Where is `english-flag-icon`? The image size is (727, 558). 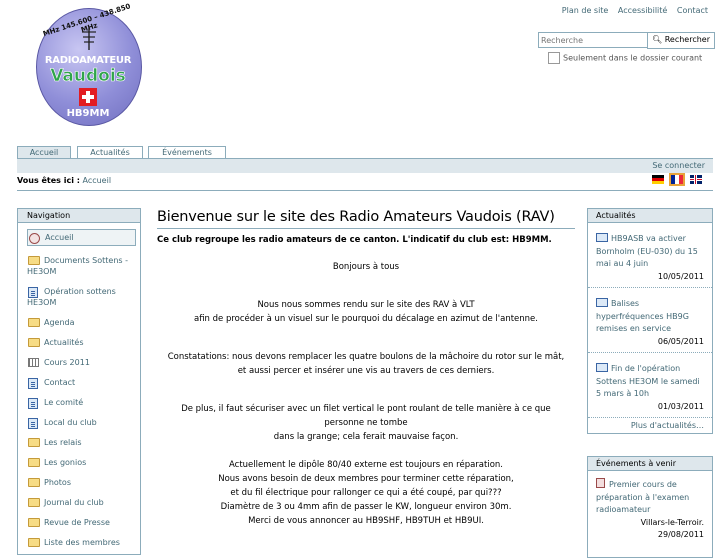 english-flag-icon is located at coordinates (695, 179).